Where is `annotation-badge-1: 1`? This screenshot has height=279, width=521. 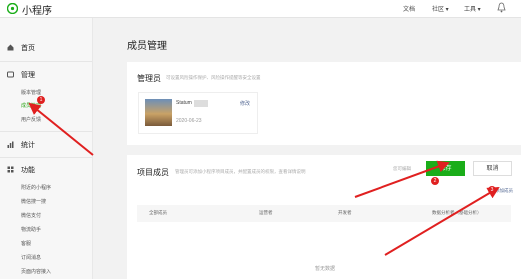
annotation-badge-1: 1 is located at coordinates (41, 100).